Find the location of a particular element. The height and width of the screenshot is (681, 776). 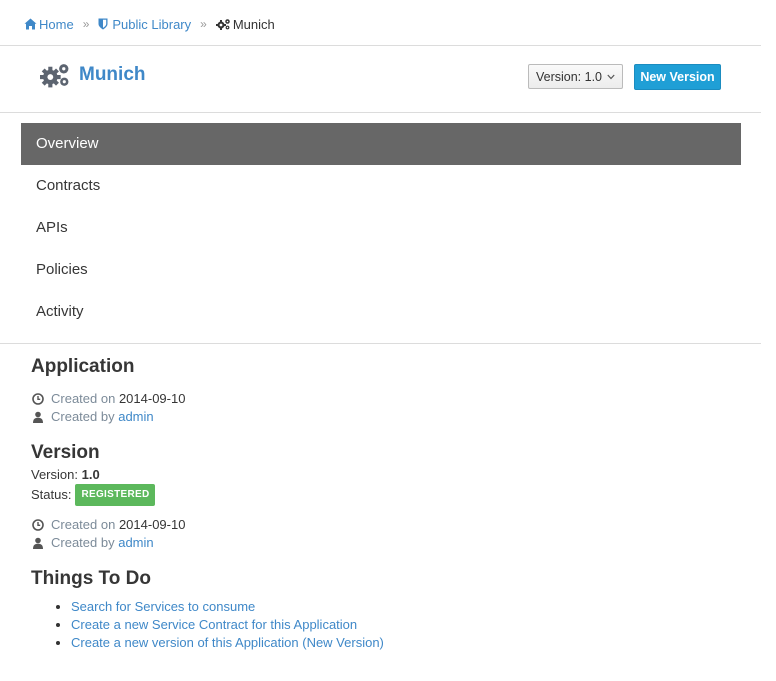

status-label: Status: is located at coordinates (51, 494).